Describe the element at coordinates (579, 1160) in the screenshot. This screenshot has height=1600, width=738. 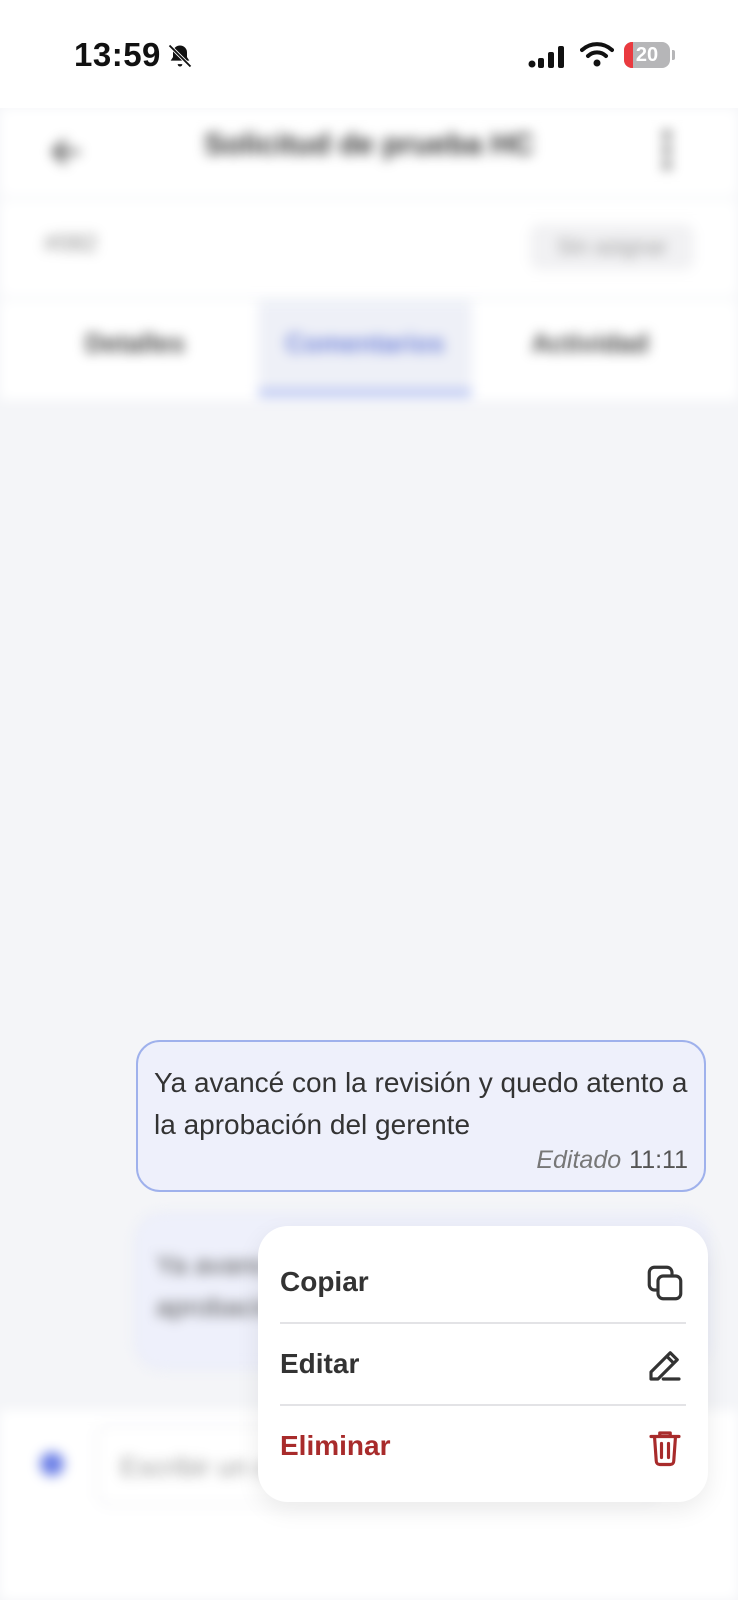
I see `edited-label: Editado` at that location.